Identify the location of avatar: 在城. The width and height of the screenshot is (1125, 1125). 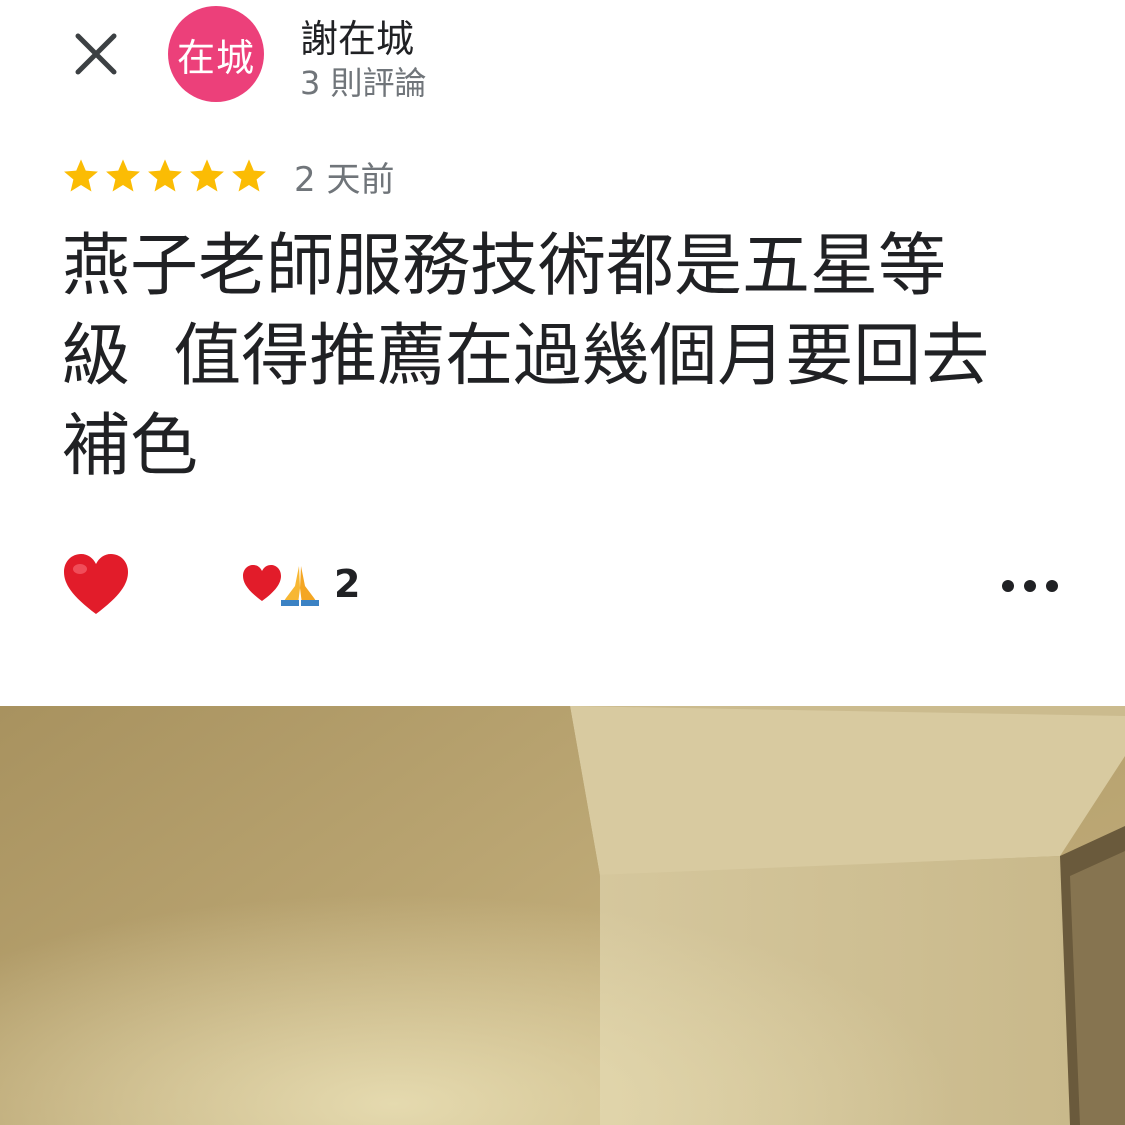
(216, 54).